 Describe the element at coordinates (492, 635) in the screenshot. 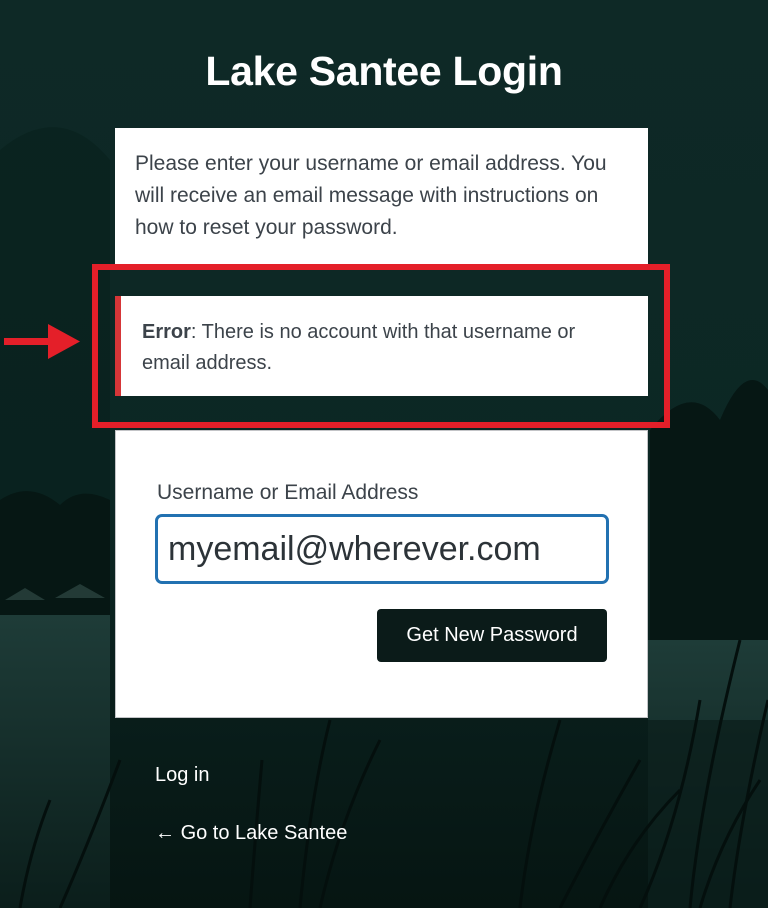

I see `get-new-password-button: Get New Password` at that location.